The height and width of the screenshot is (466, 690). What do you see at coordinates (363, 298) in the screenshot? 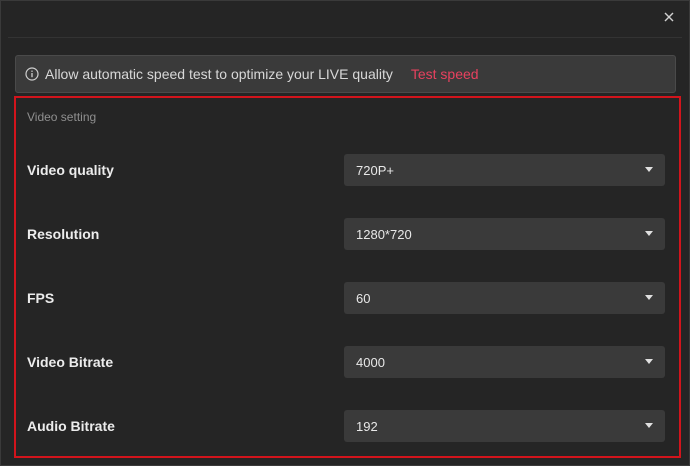
I see `select-value: 60` at bounding box center [363, 298].